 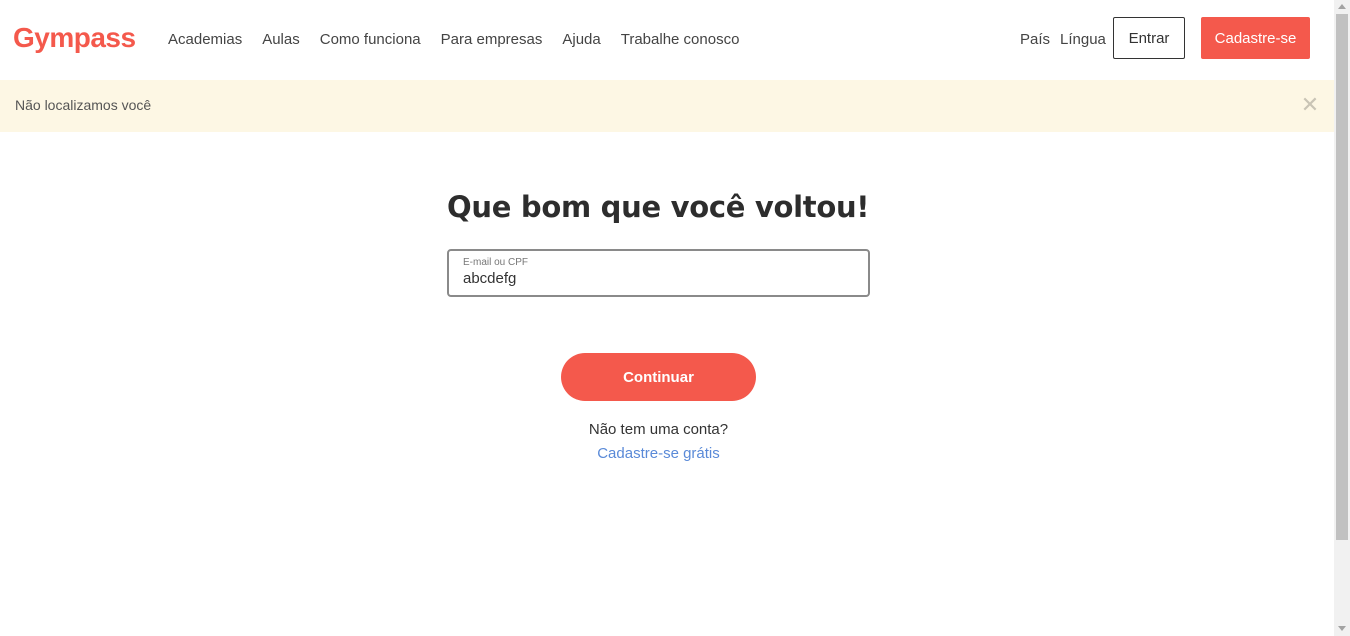 What do you see at coordinates (83, 105) in the screenshot?
I see `notice-text: Não localizamos você` at bounding box center [83, 105].